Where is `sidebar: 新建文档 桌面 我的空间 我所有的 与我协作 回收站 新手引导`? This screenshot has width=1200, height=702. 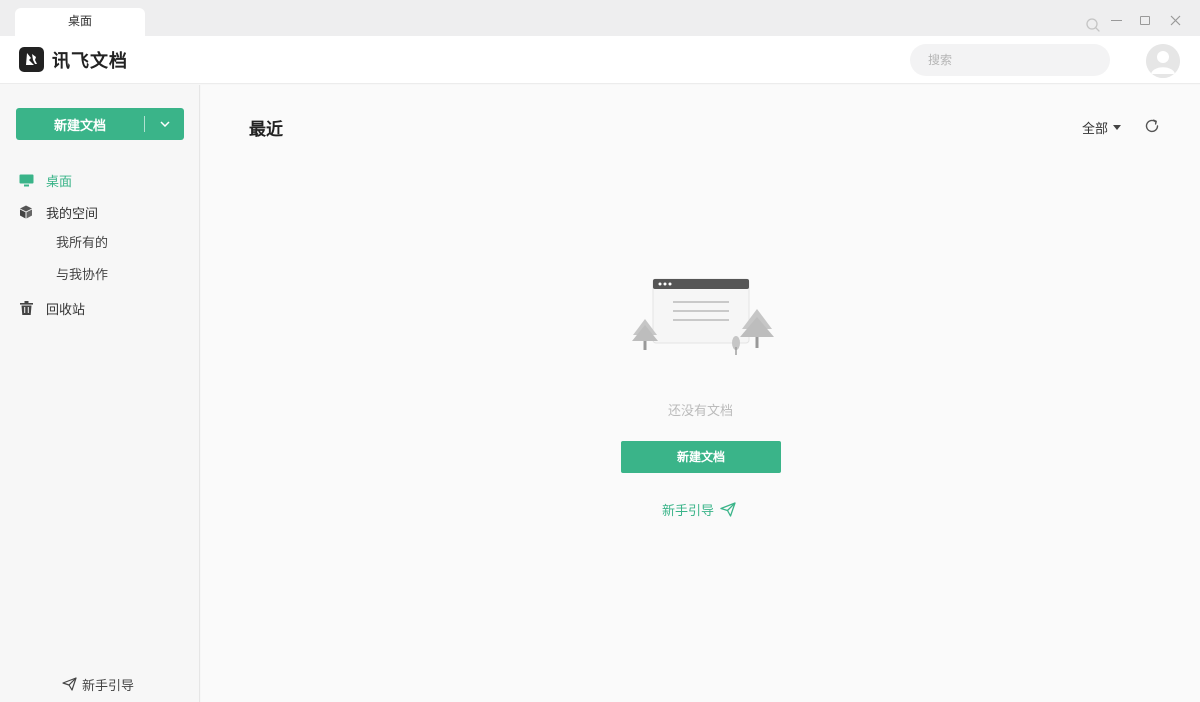 sidebar: 新建文档 桌面 我的空间 我所有的 与我协作 回收站 新手引导 is located at coordinates (100, 393).